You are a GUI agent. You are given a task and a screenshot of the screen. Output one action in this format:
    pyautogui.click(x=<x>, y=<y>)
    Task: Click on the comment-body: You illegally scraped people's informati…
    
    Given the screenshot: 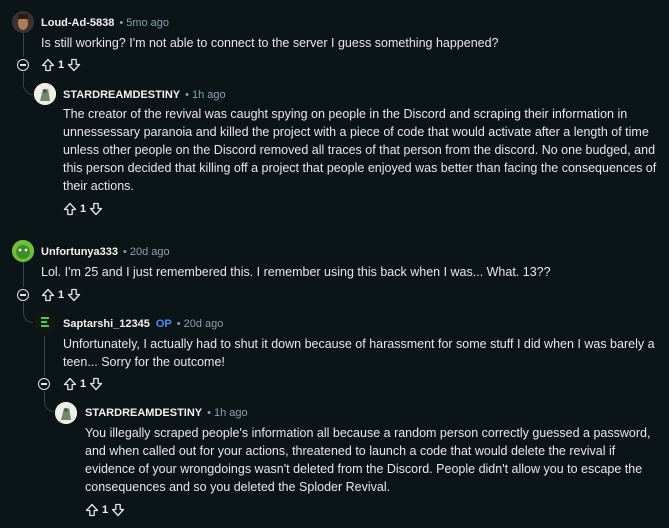 What is the action you would take?
    pyautogui.click(x=368, y=460)
    